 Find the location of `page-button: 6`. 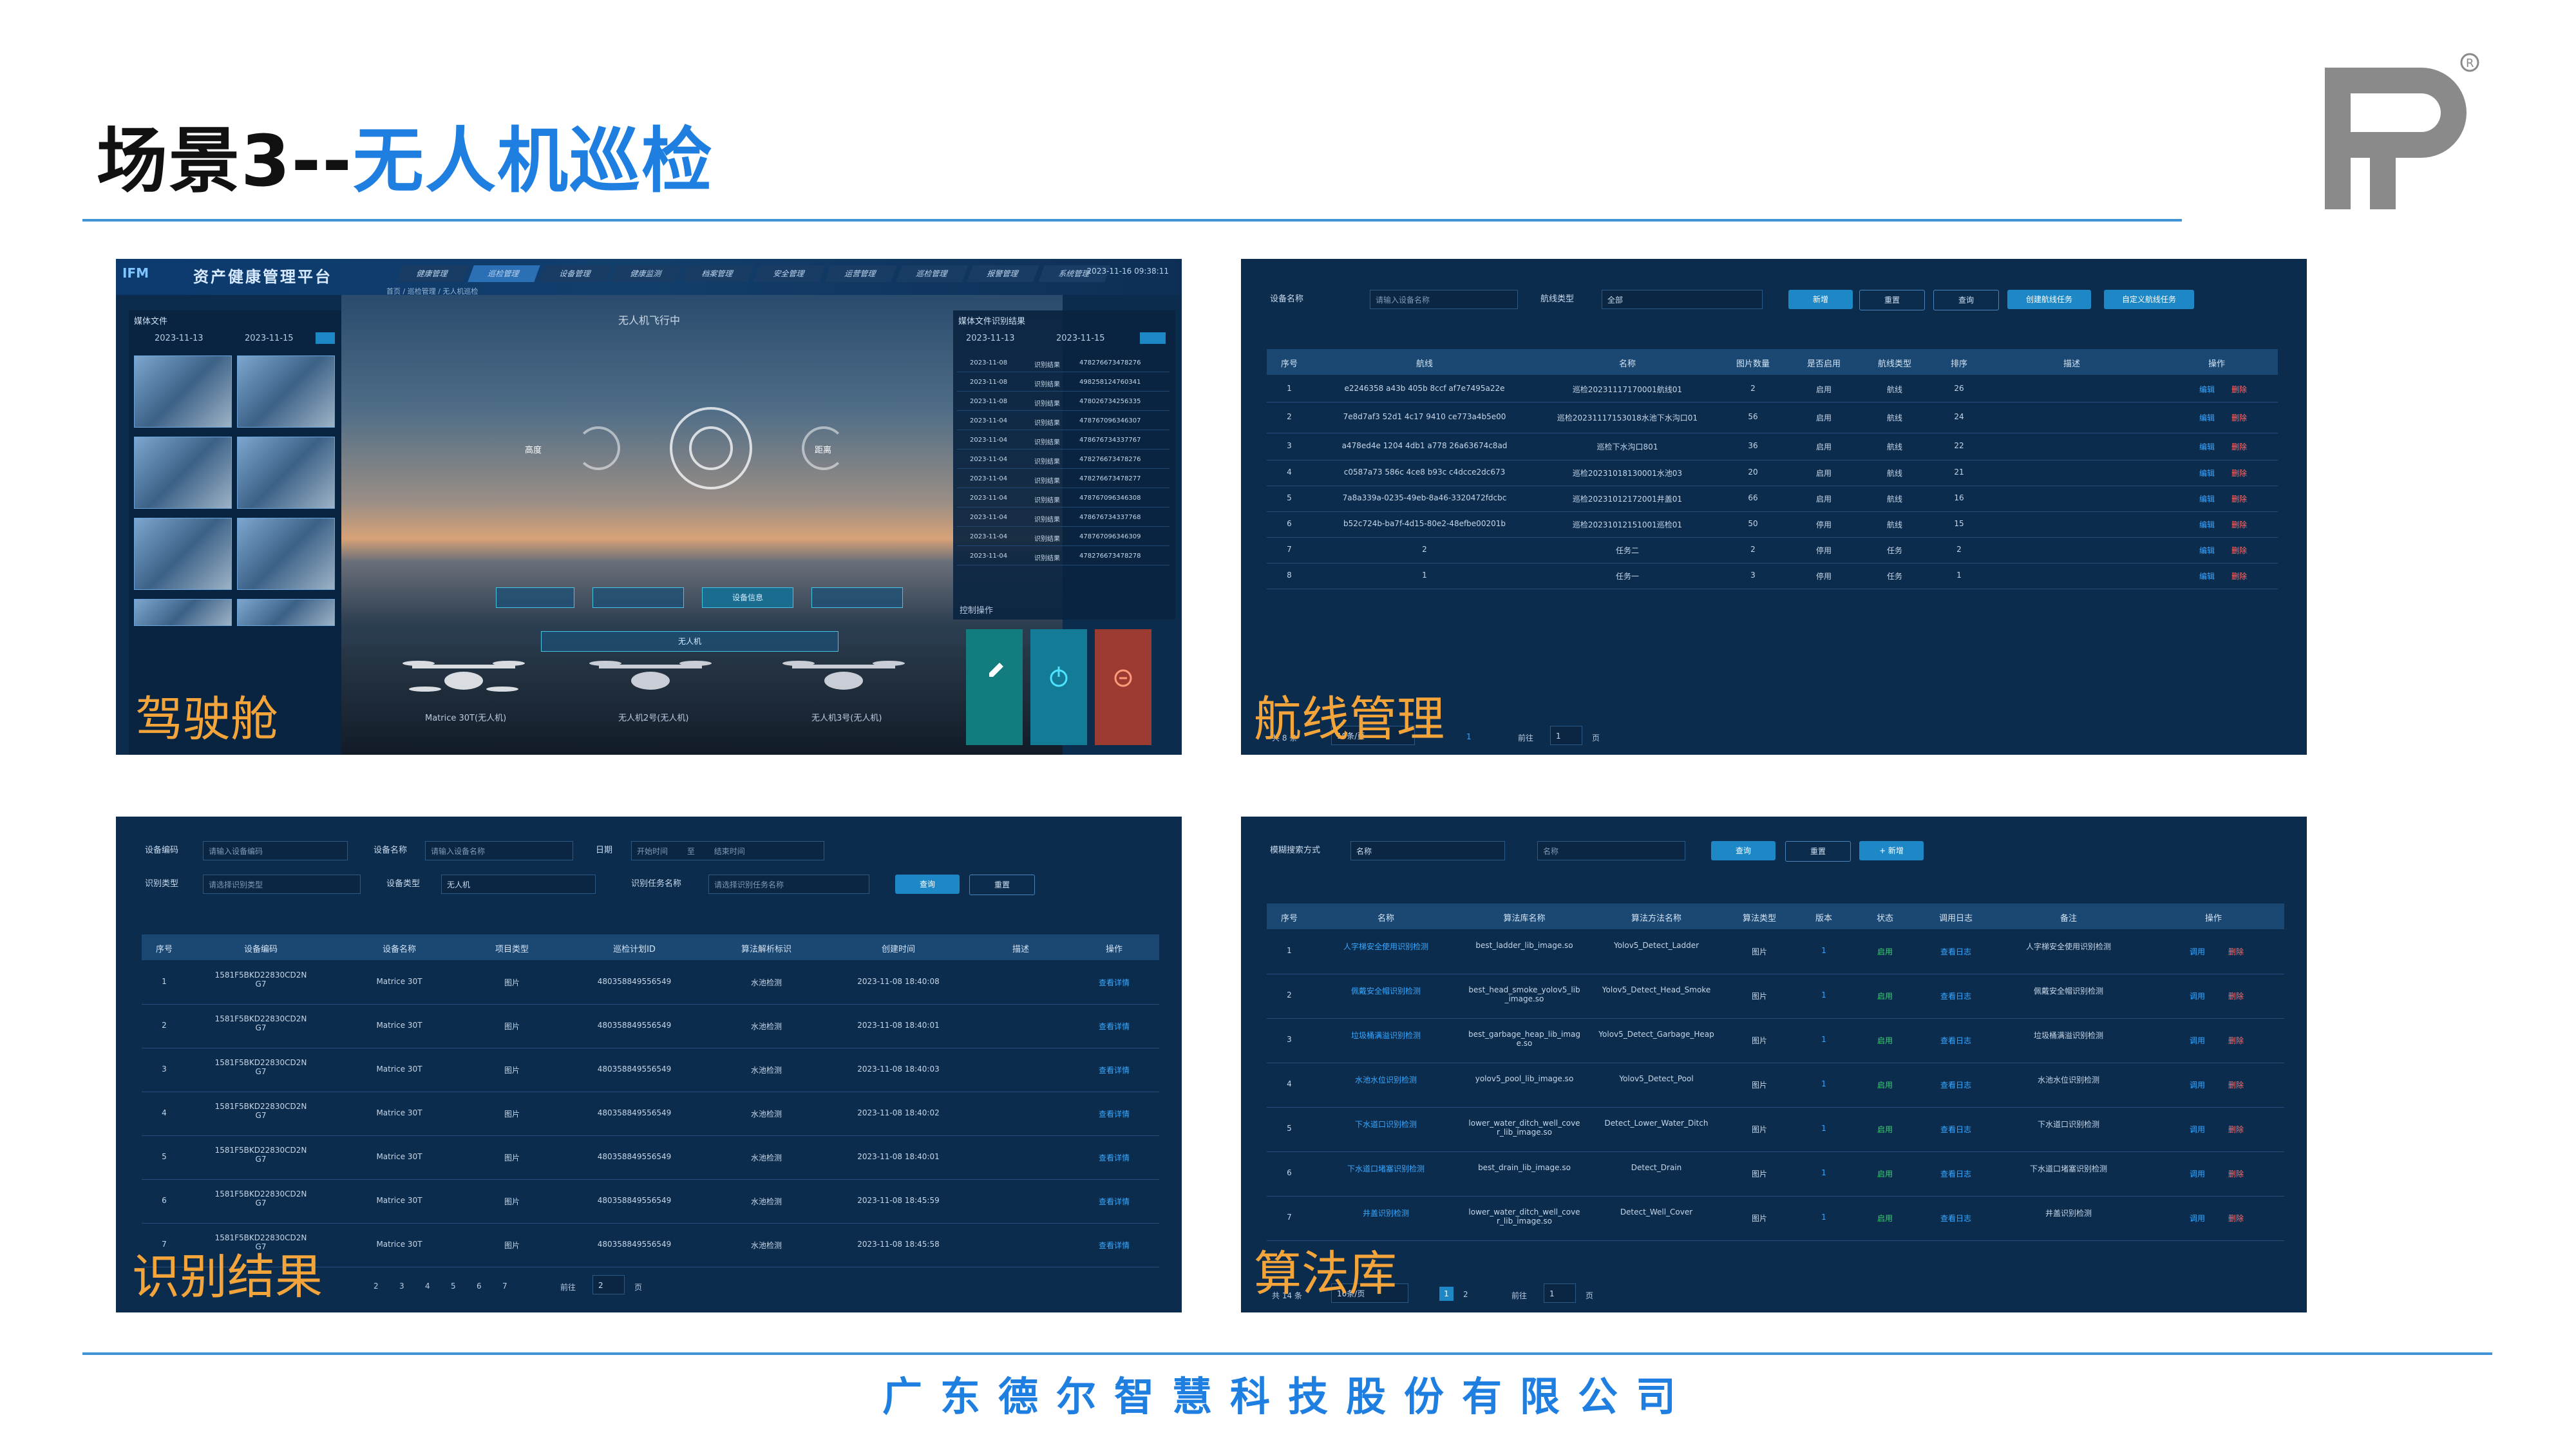

page-button: 6 is located at coordinates (480, 1287).